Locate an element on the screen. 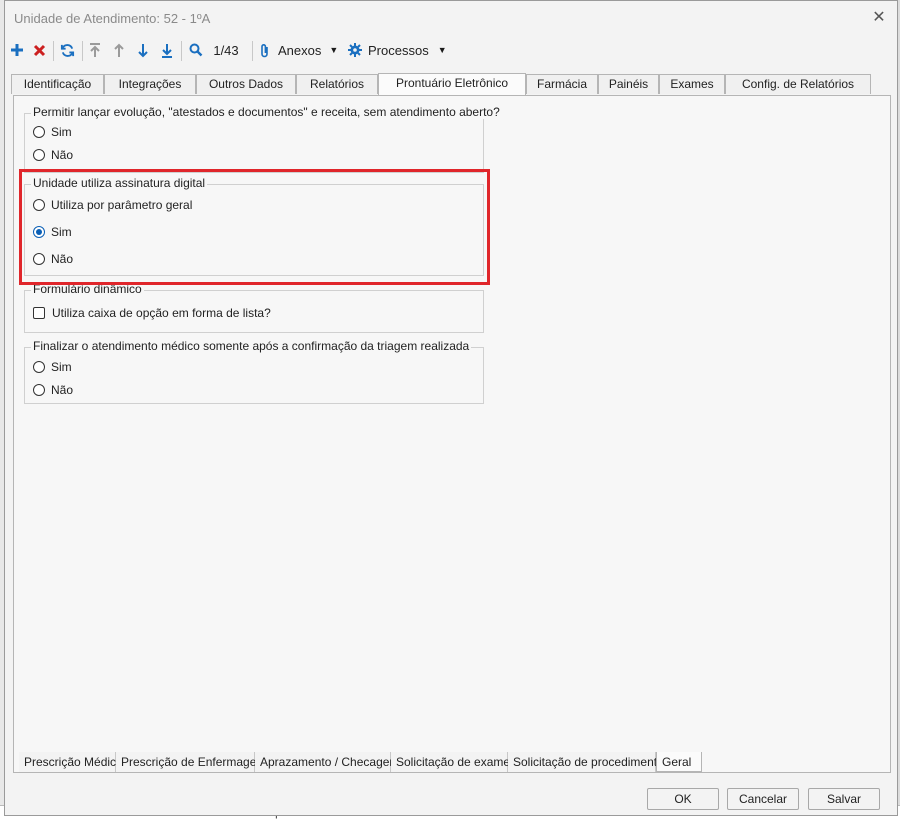 The height and width of the screenshot is (819, 900). next-record-icon is located at coordinates (143, 50).